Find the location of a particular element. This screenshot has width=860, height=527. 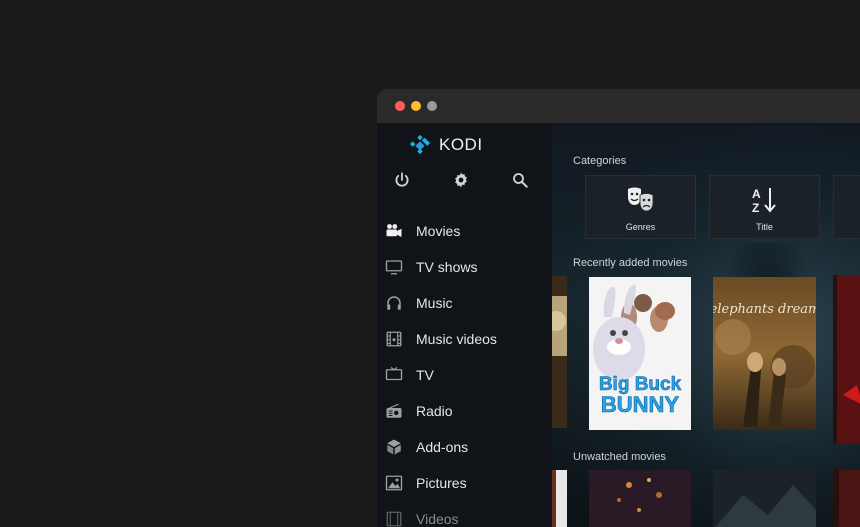

sidebar-item-label: Music is located at coordinates (434, 303).